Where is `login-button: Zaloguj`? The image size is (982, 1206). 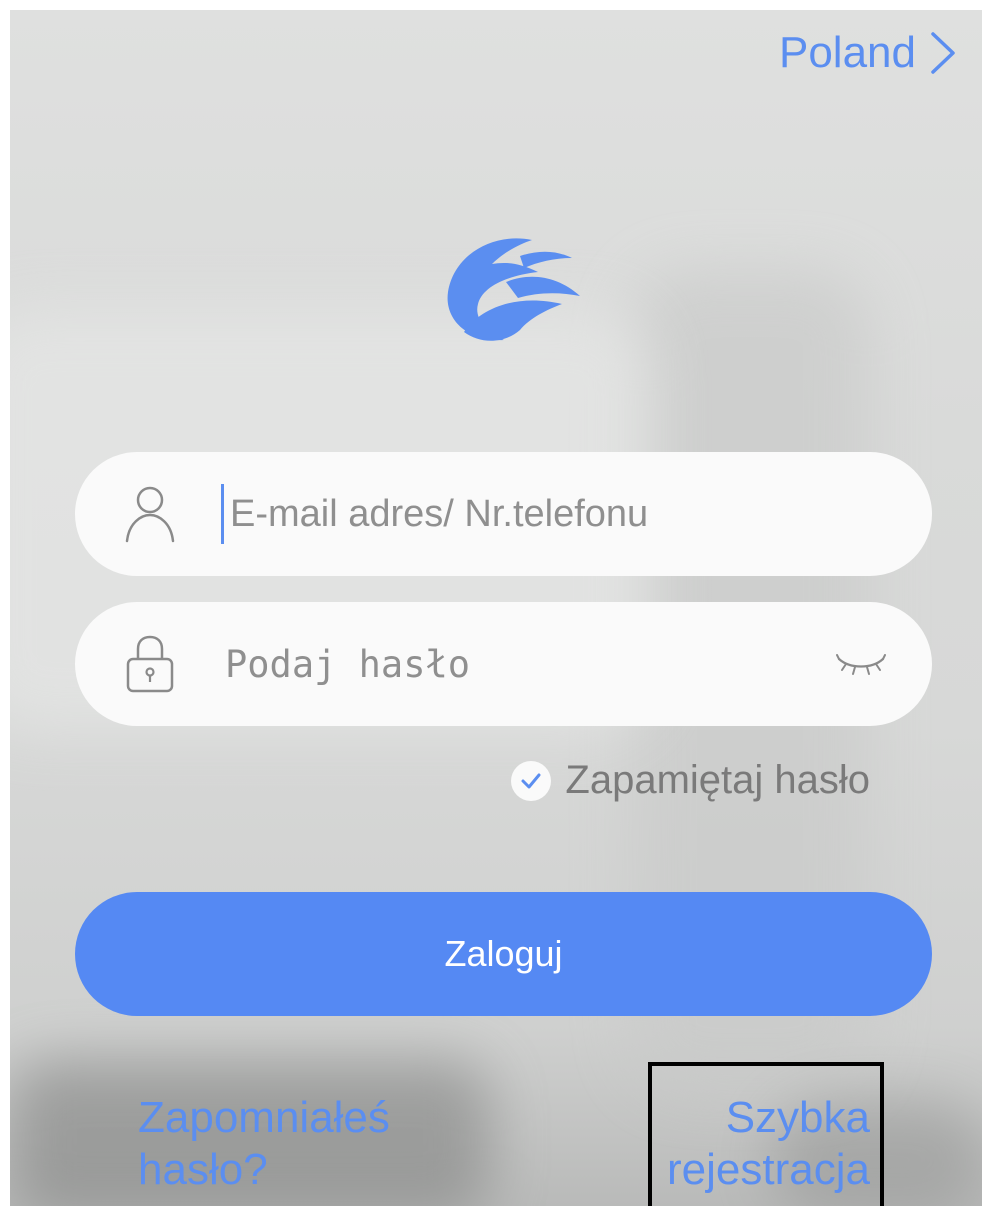
login-button: Zaloguj is located at coordinates (503, 954).